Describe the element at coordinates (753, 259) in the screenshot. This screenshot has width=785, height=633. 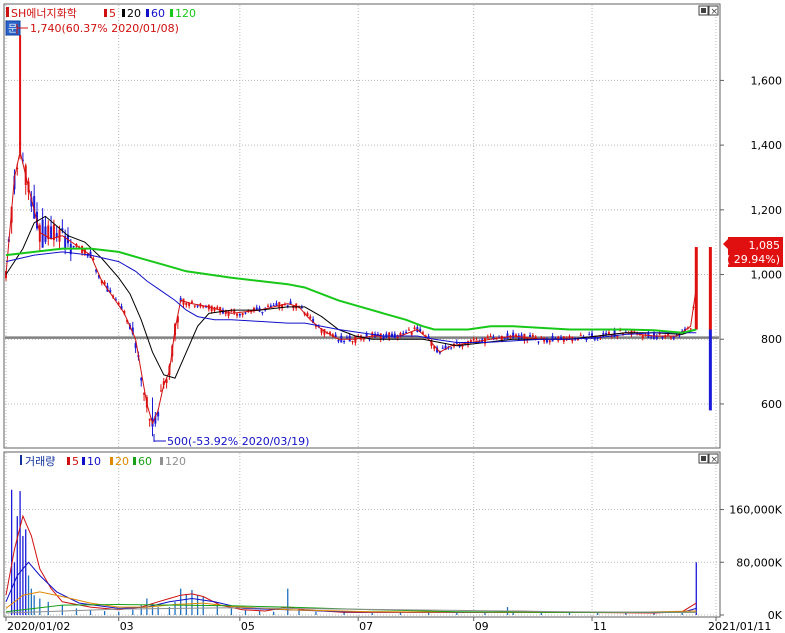
I see `last-price-change: ( 29.94%)` at that location.